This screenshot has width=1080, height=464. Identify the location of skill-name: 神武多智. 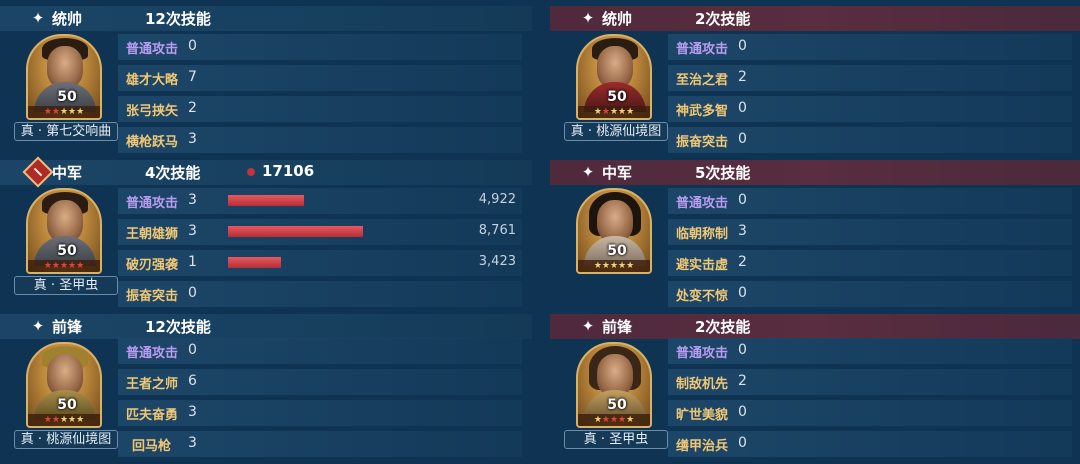
(702, 111).